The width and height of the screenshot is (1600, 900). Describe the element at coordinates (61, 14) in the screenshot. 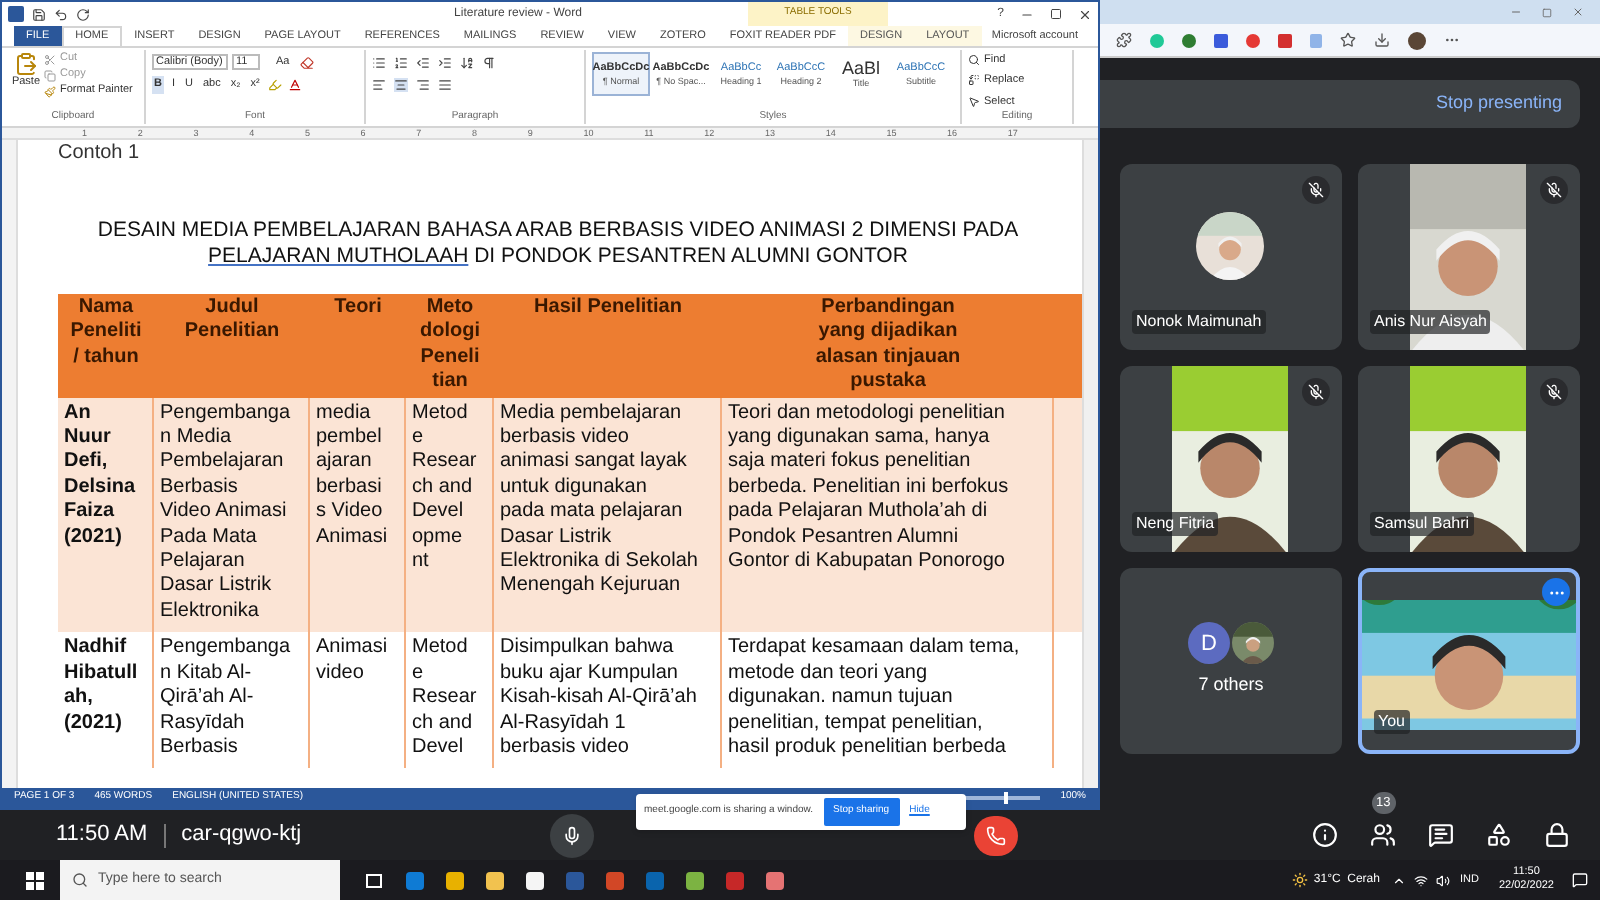

I see `undo-icon` at that location.